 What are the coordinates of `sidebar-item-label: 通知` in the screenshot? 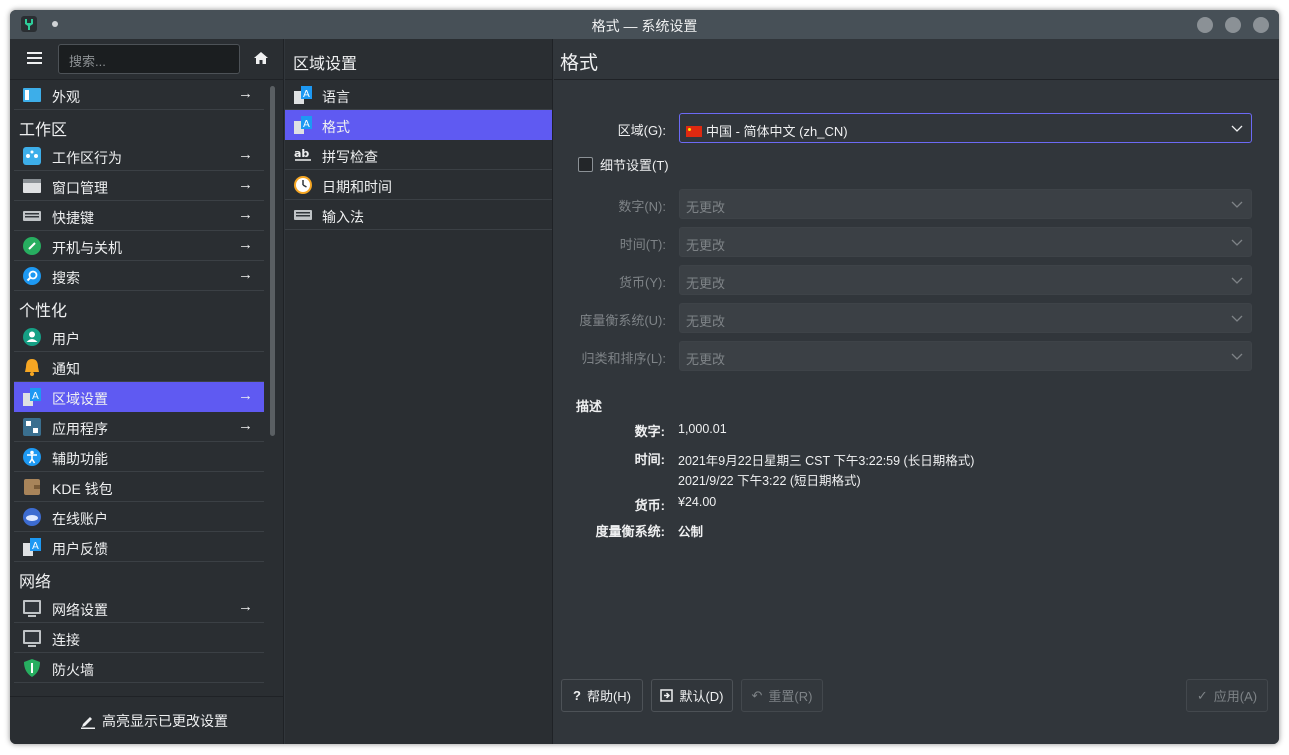 It's located at (66, 369).